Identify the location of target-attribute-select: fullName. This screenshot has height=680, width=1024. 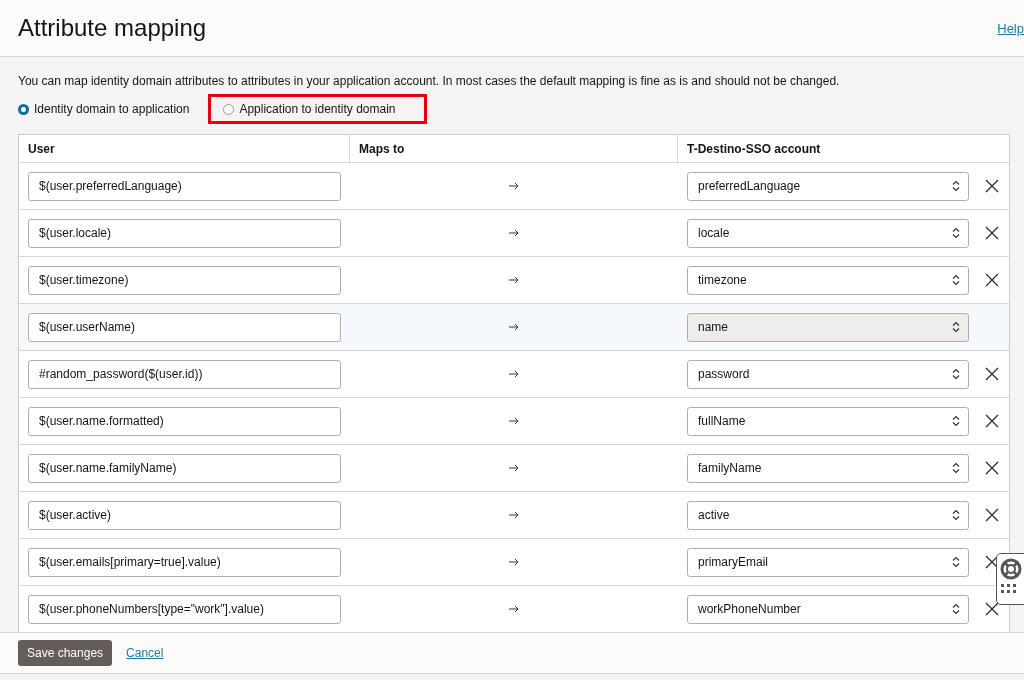
(828, 421).